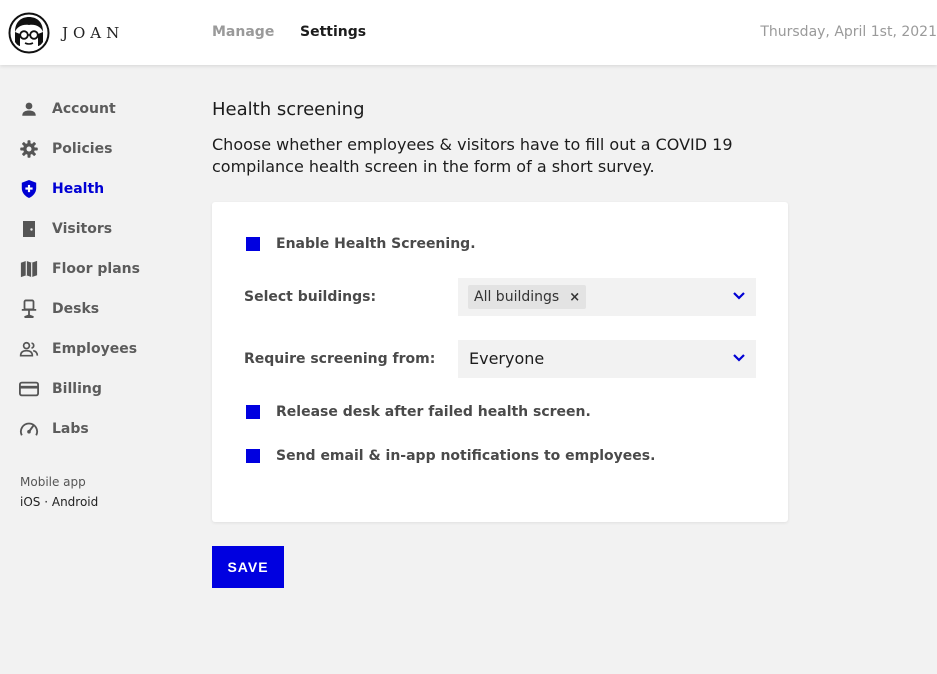  What do you see at coordinates (376, 244) in the screenshot?
I see `enable-health-screening-label: Enable Health Screening.` at bounding box center [376, 244].